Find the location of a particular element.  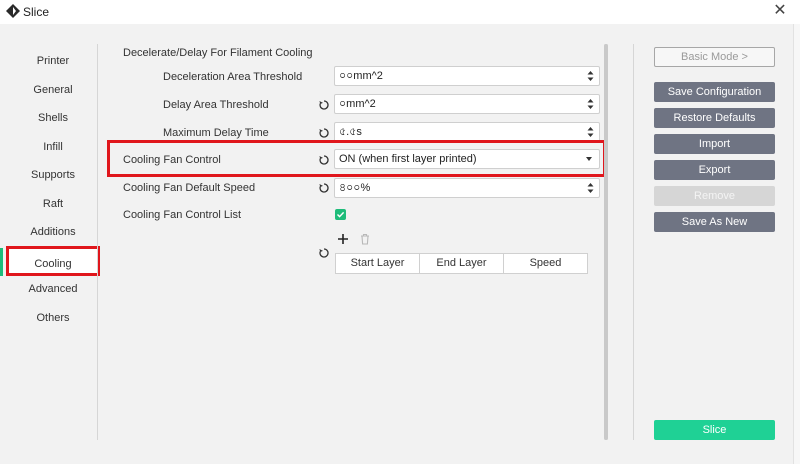

column-end-layer: End Layer is located at coordinates (462, 263).